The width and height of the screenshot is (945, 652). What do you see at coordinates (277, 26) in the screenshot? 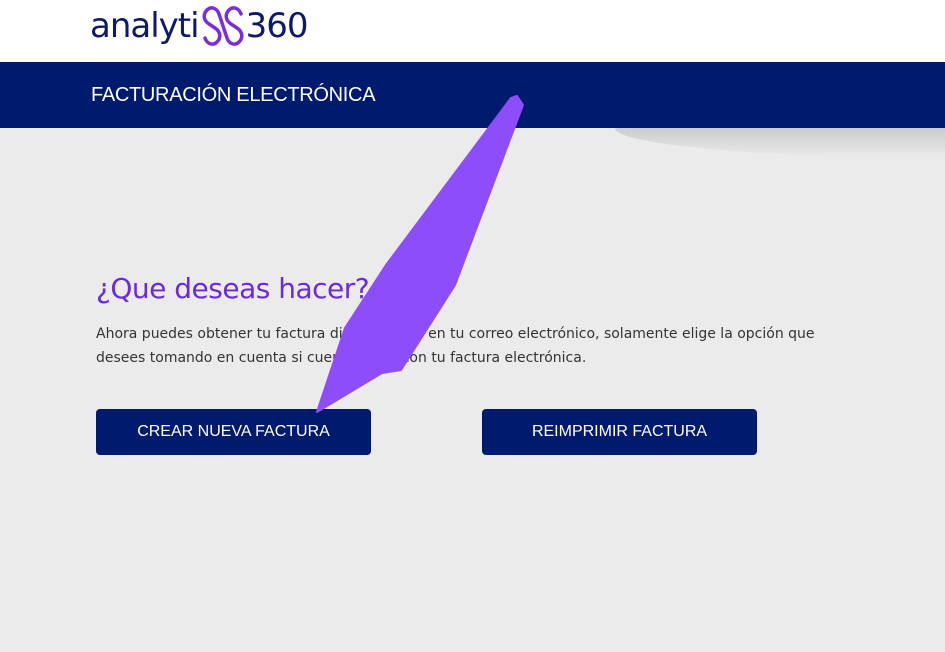
I see `logo-text-suffix: 360` at bounding box center [277, 26].